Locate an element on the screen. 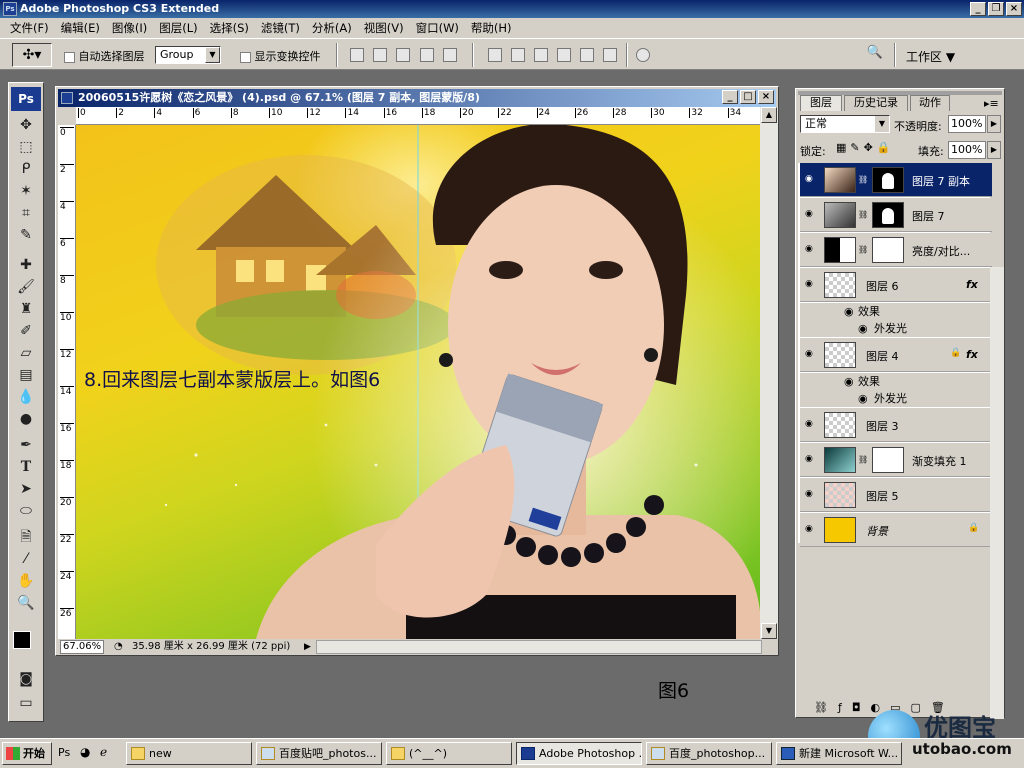 The width and height of the screenshot is (1024, 768). menu-edit: 编辑(E) is located at coordinates (80, 28).